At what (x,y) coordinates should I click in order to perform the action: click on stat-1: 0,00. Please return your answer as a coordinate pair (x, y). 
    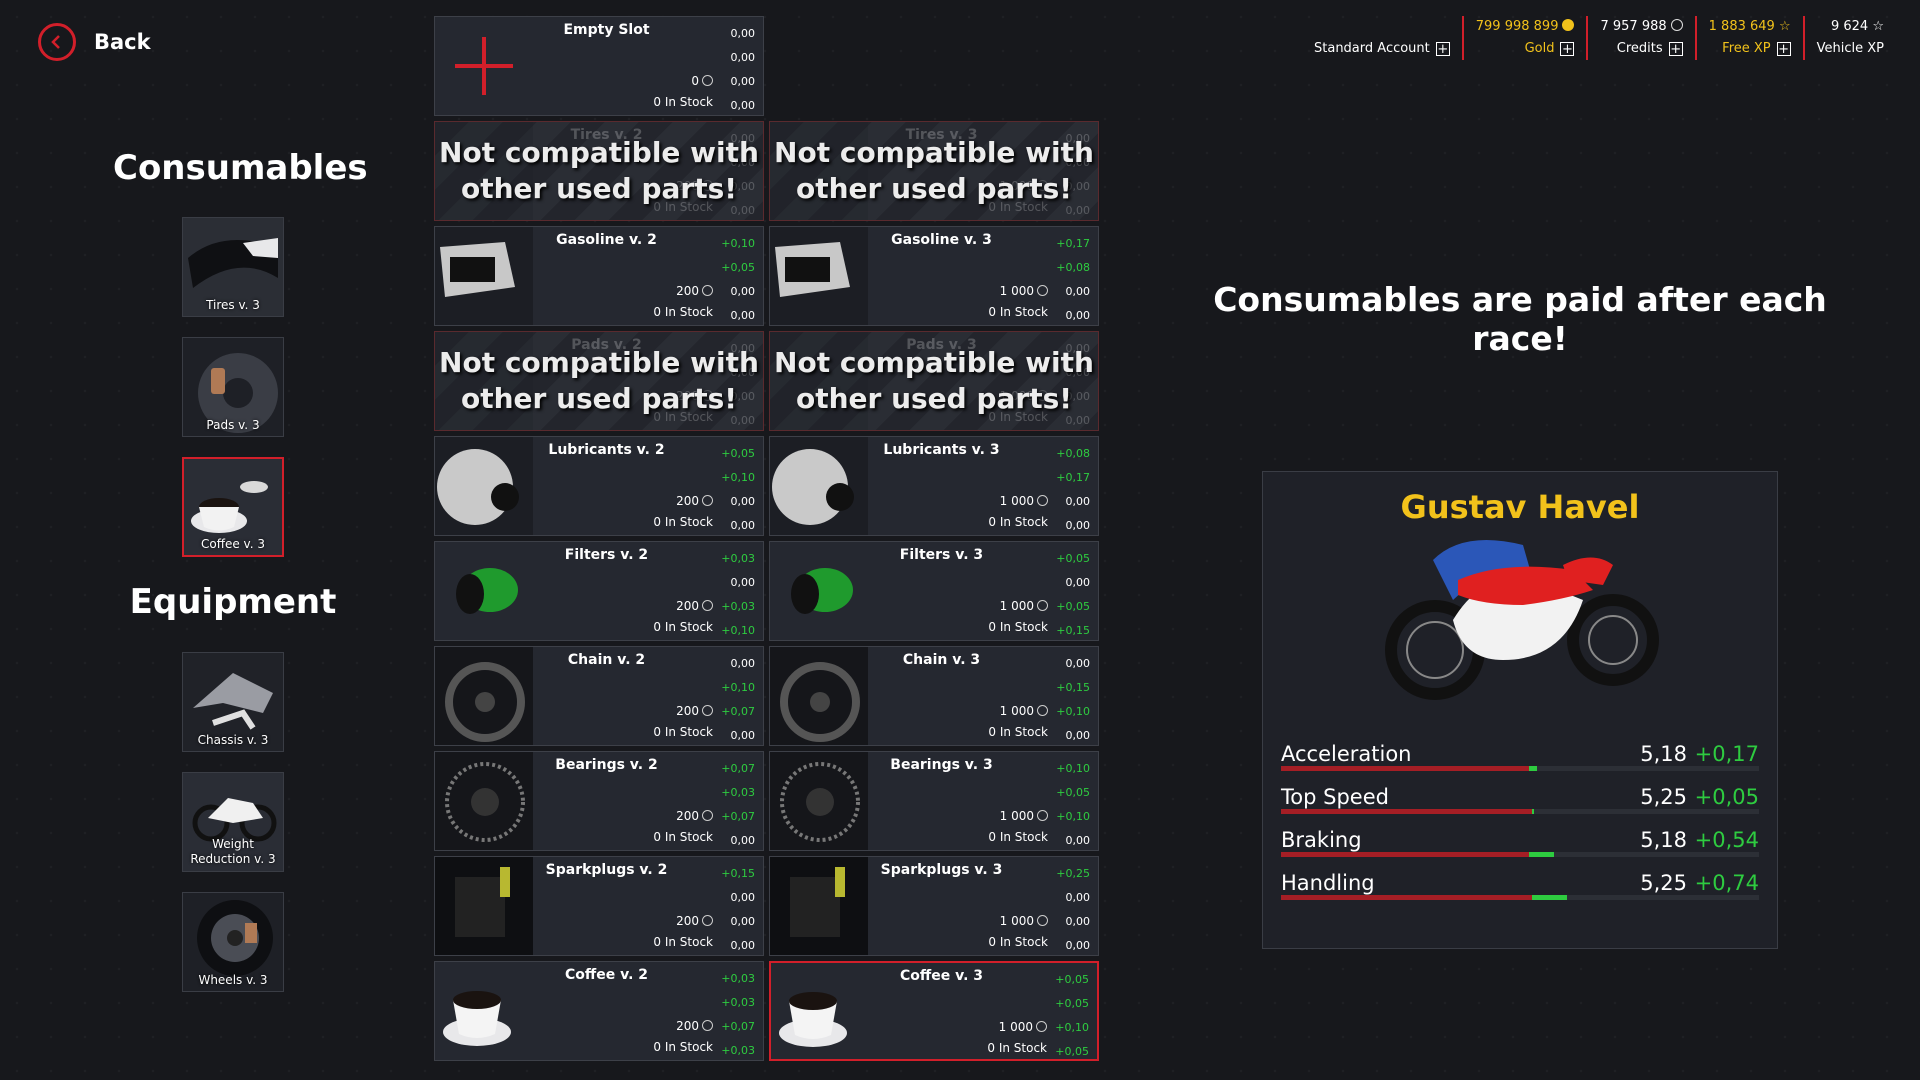
    Looking at the image, I should click on (743, 33).